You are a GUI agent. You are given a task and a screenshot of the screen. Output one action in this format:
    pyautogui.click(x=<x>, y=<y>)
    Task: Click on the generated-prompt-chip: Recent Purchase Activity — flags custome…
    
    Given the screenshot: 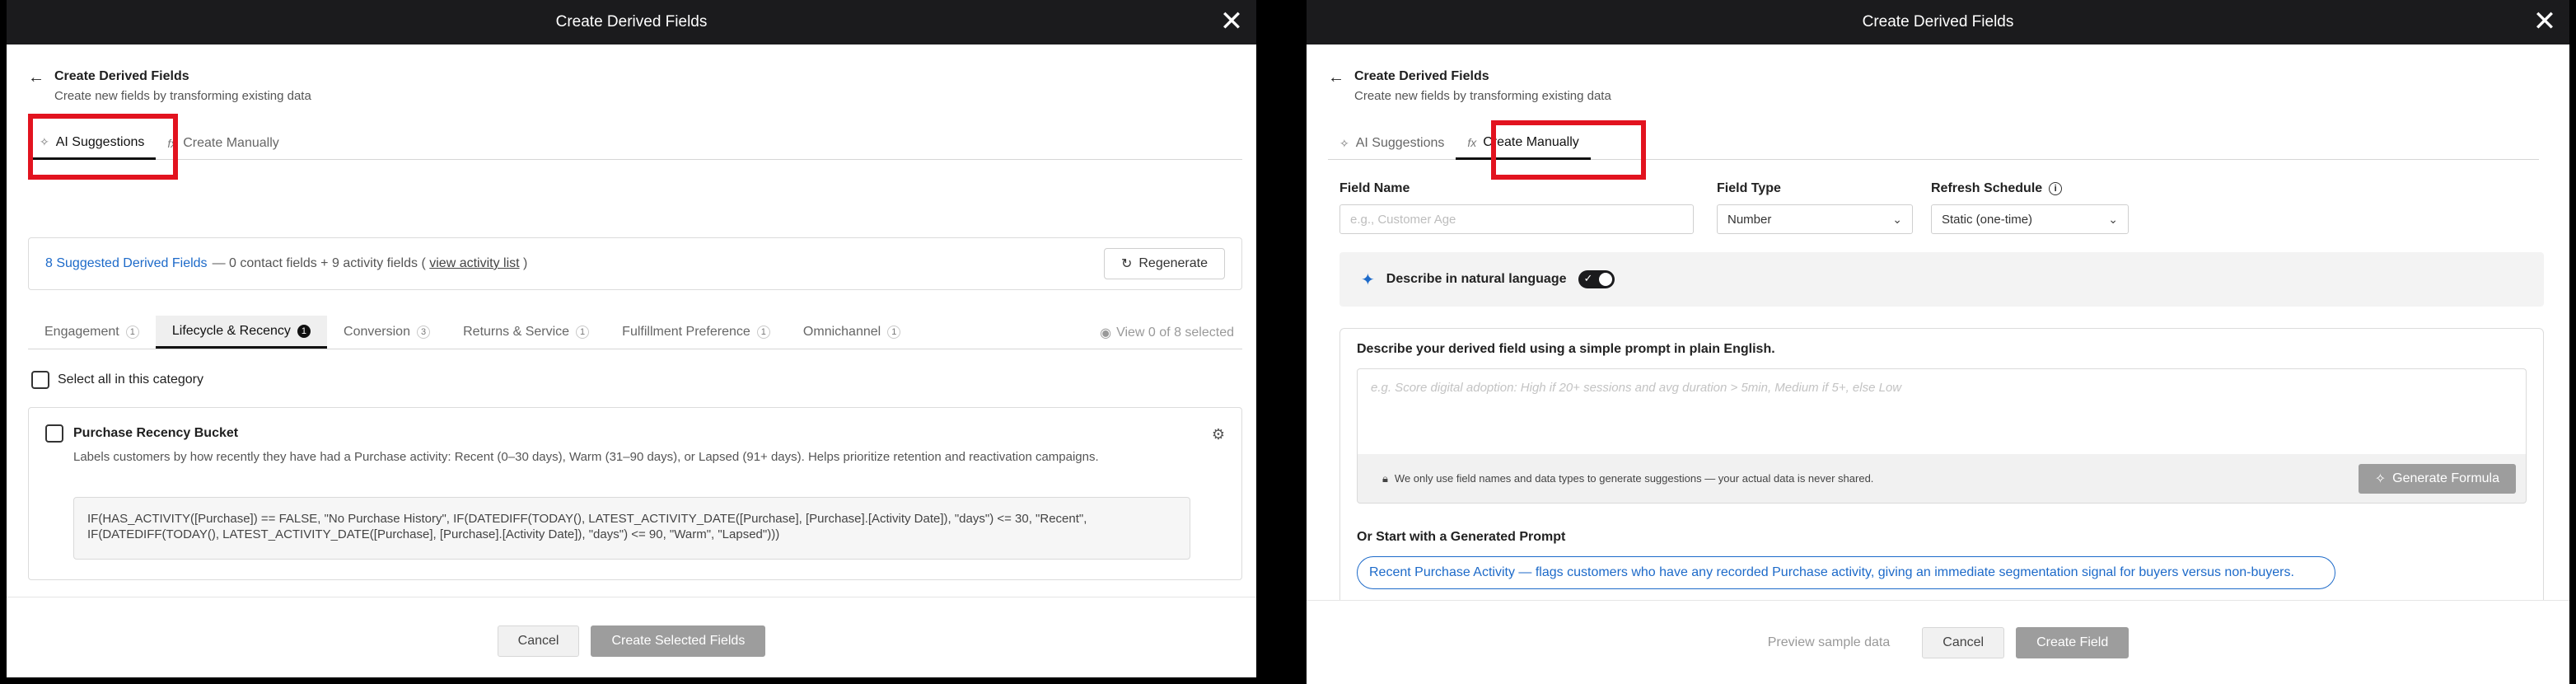 What is the action you would take?
    pyautogui.click(x=1846, y=572)
    